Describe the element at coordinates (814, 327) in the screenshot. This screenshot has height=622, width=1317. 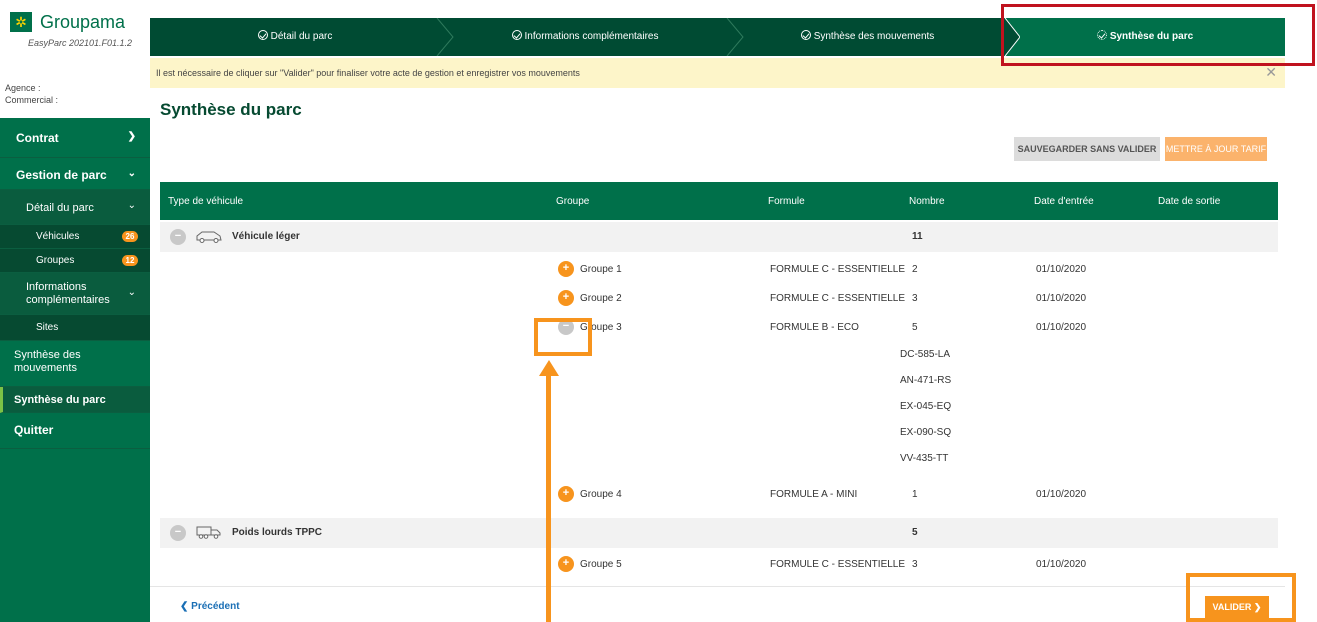
I see `formule: FORMULE B - ECO` at that location.